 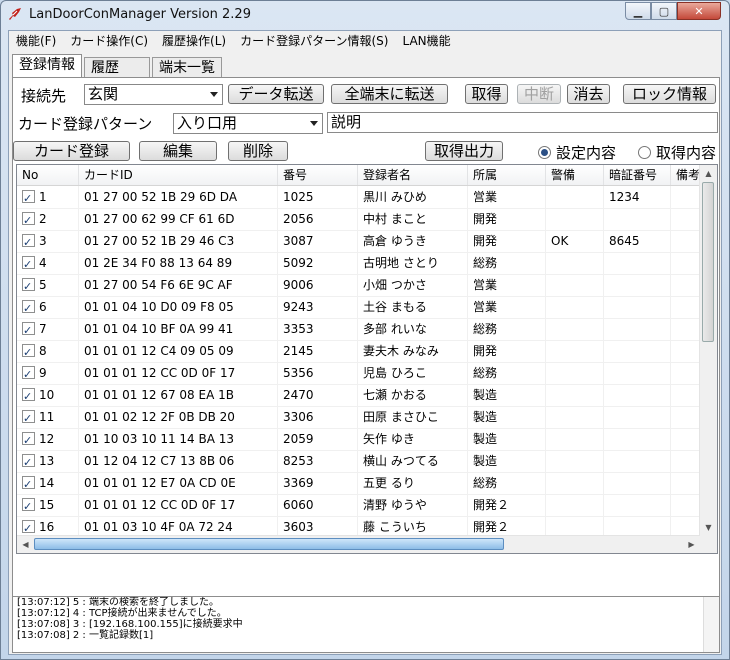 I want to click on row-number: 8, so click(x=43, y=351).